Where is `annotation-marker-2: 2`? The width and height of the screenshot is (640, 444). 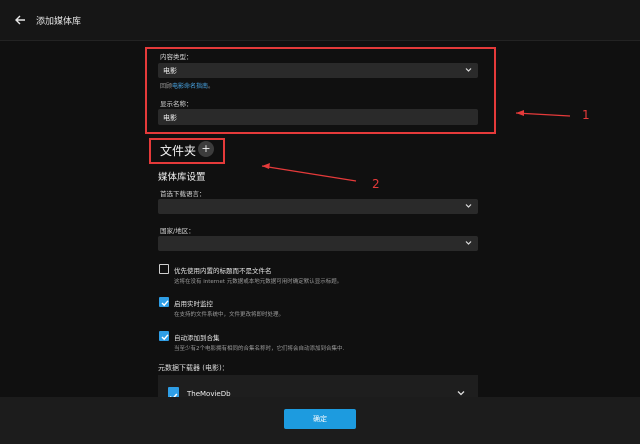 annotation-marker-2: 2 is located at coordinates (376, 184).